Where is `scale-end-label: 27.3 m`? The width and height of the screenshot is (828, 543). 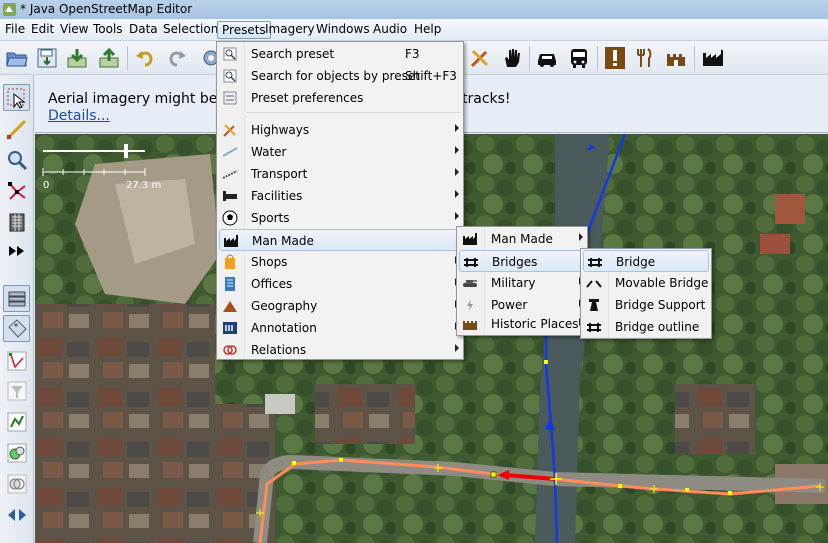 scale-end-label: 27.3 m is located at coordinates (144, 185).